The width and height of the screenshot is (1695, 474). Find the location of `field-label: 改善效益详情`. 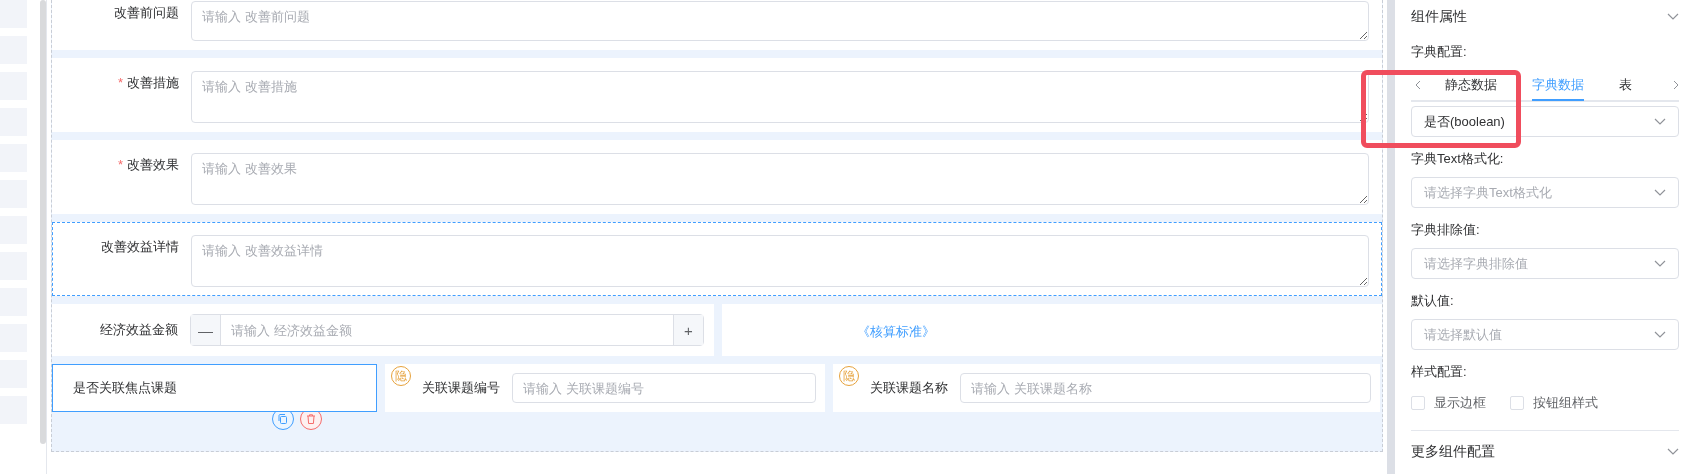

field-label: 改善效益详情 is located at coordinates (140, 247).